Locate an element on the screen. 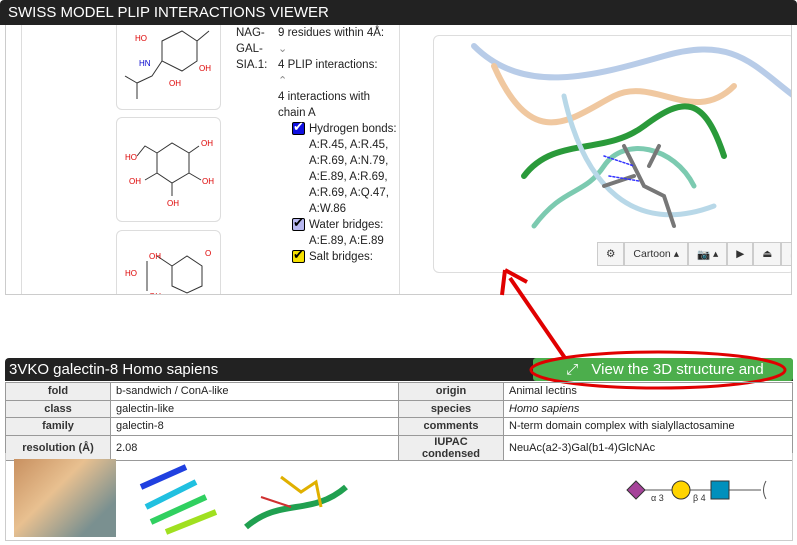  table-row: class galectin-like species Homo sapiens is located at coordinates (399, 408).